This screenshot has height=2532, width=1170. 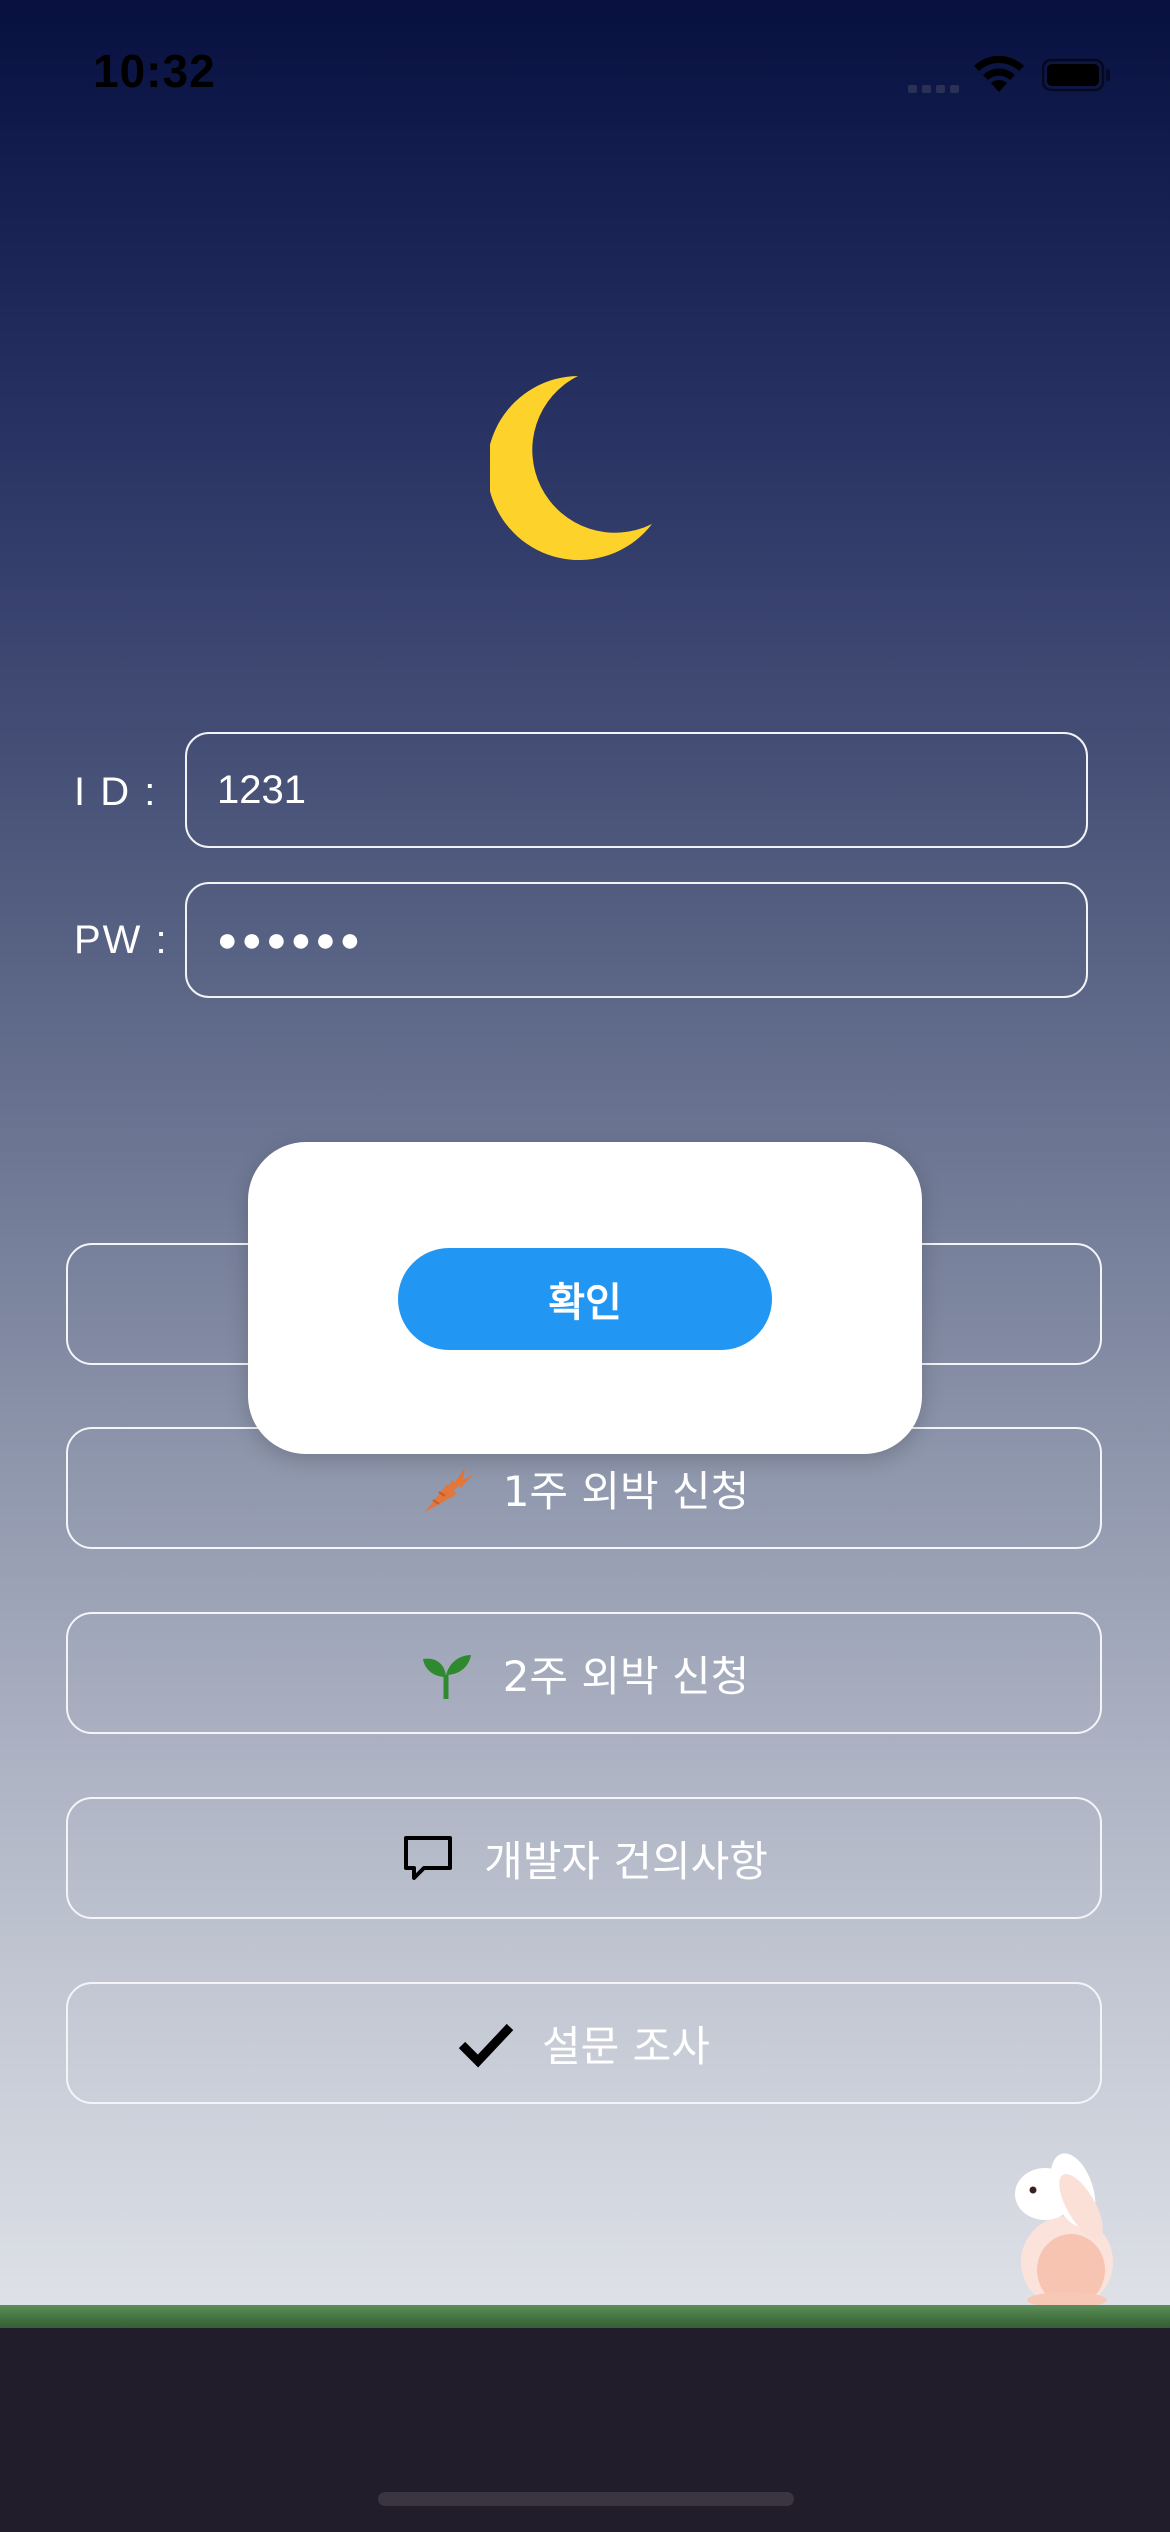 I want to click on cellular-signal-icon, so click(x=934, y=88).